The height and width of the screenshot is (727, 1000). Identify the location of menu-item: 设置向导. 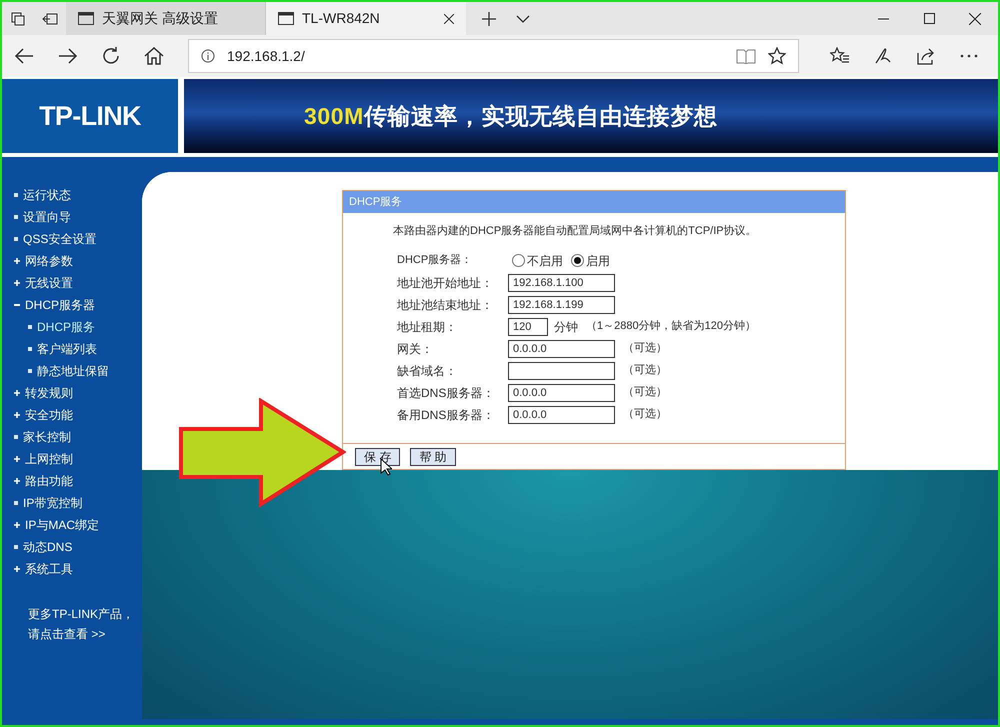
(47, 217).